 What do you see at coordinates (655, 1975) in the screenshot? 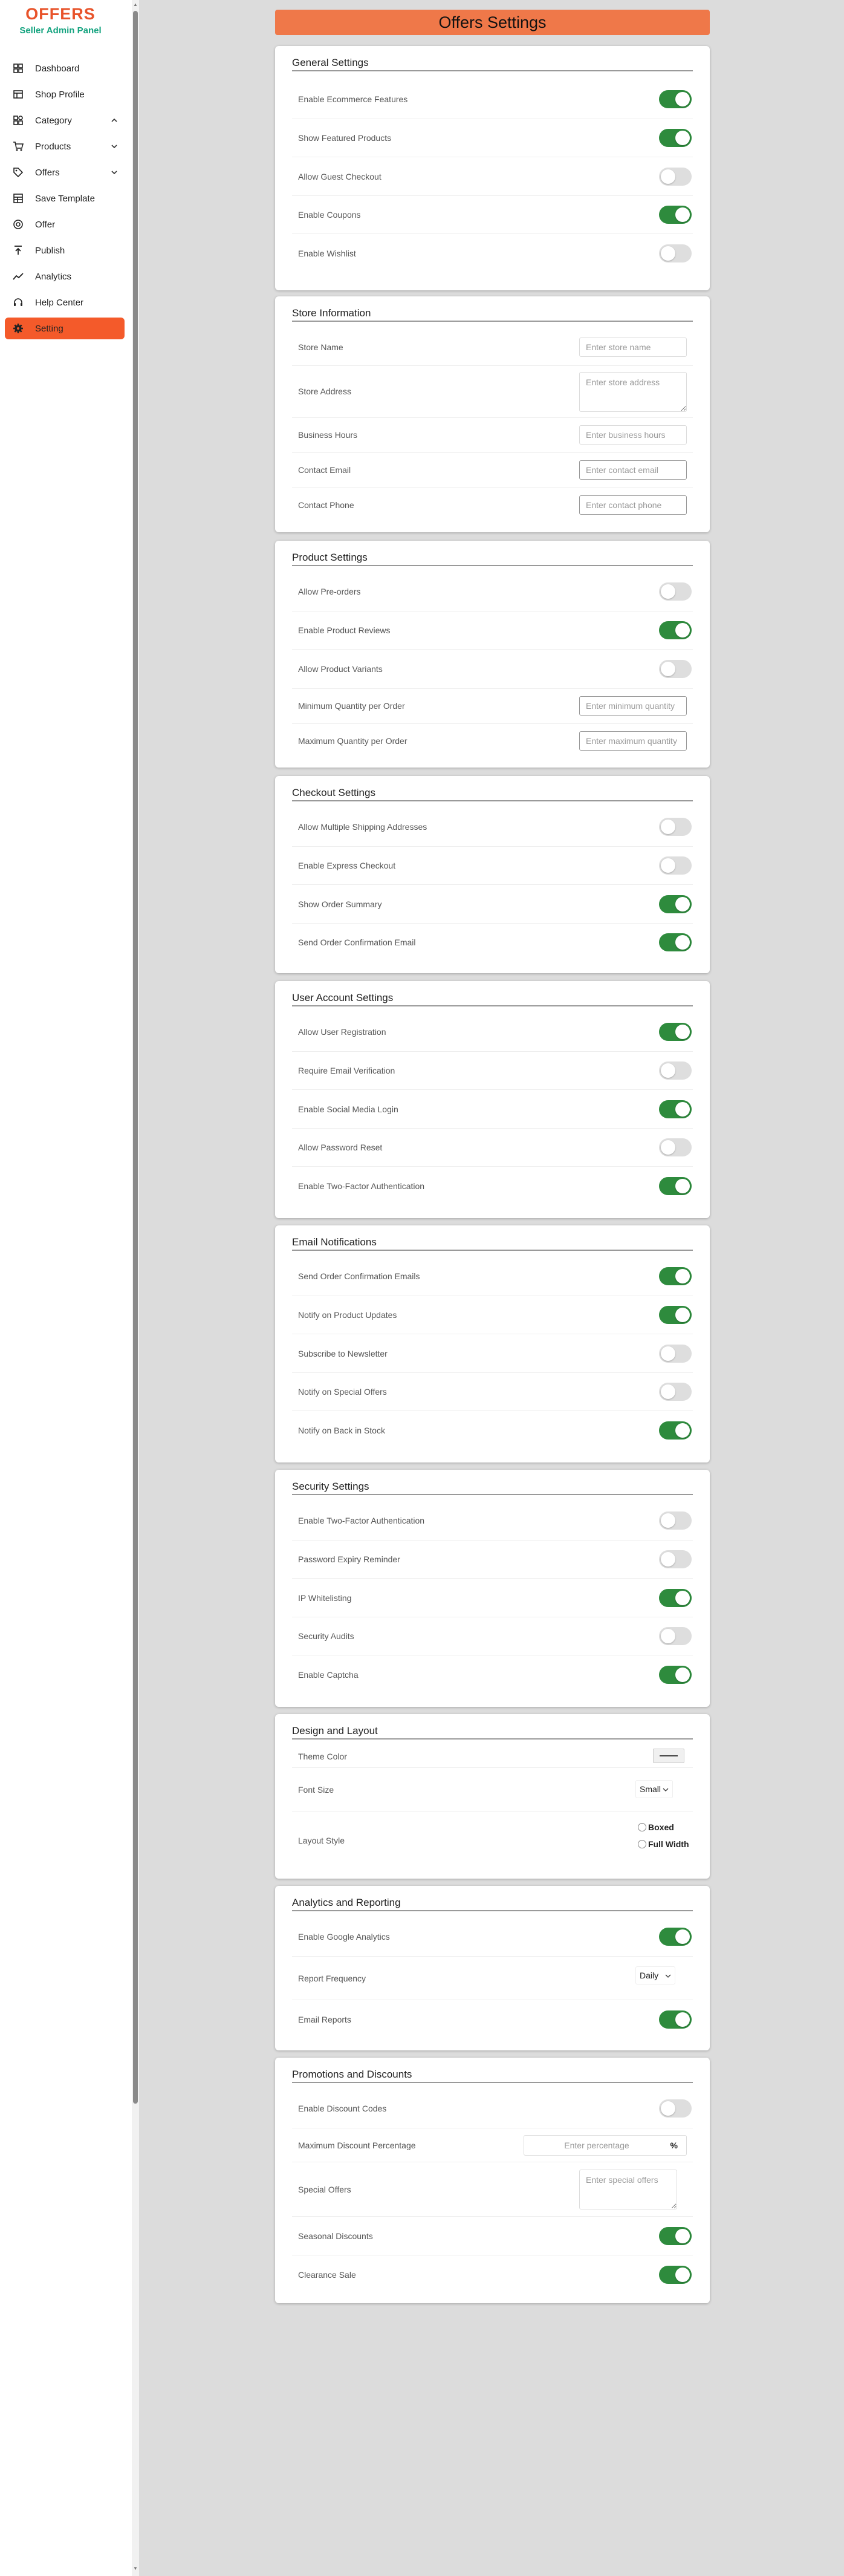
I see `report-frequency-select: Daily` at bounding box center [655, 1975].